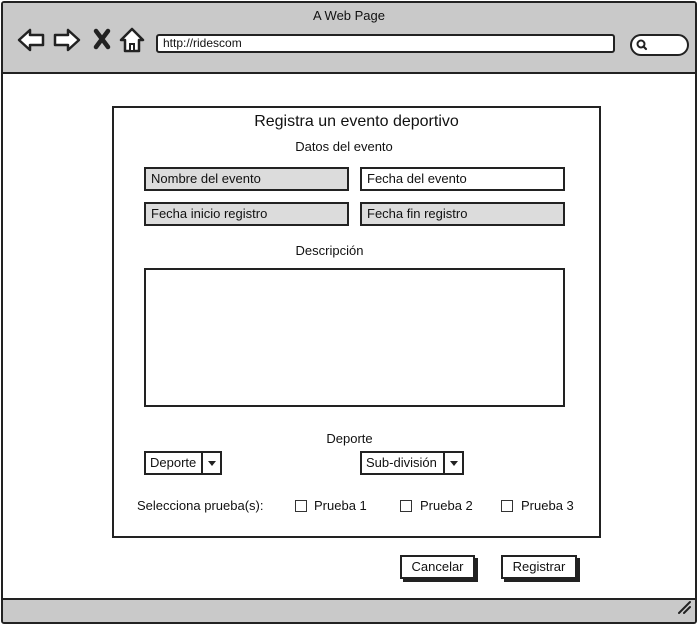 The image size is (700, 627). Describe the element at coordinates (329, 250) in the screenshot. I see `description-label: Descripción` at that location.